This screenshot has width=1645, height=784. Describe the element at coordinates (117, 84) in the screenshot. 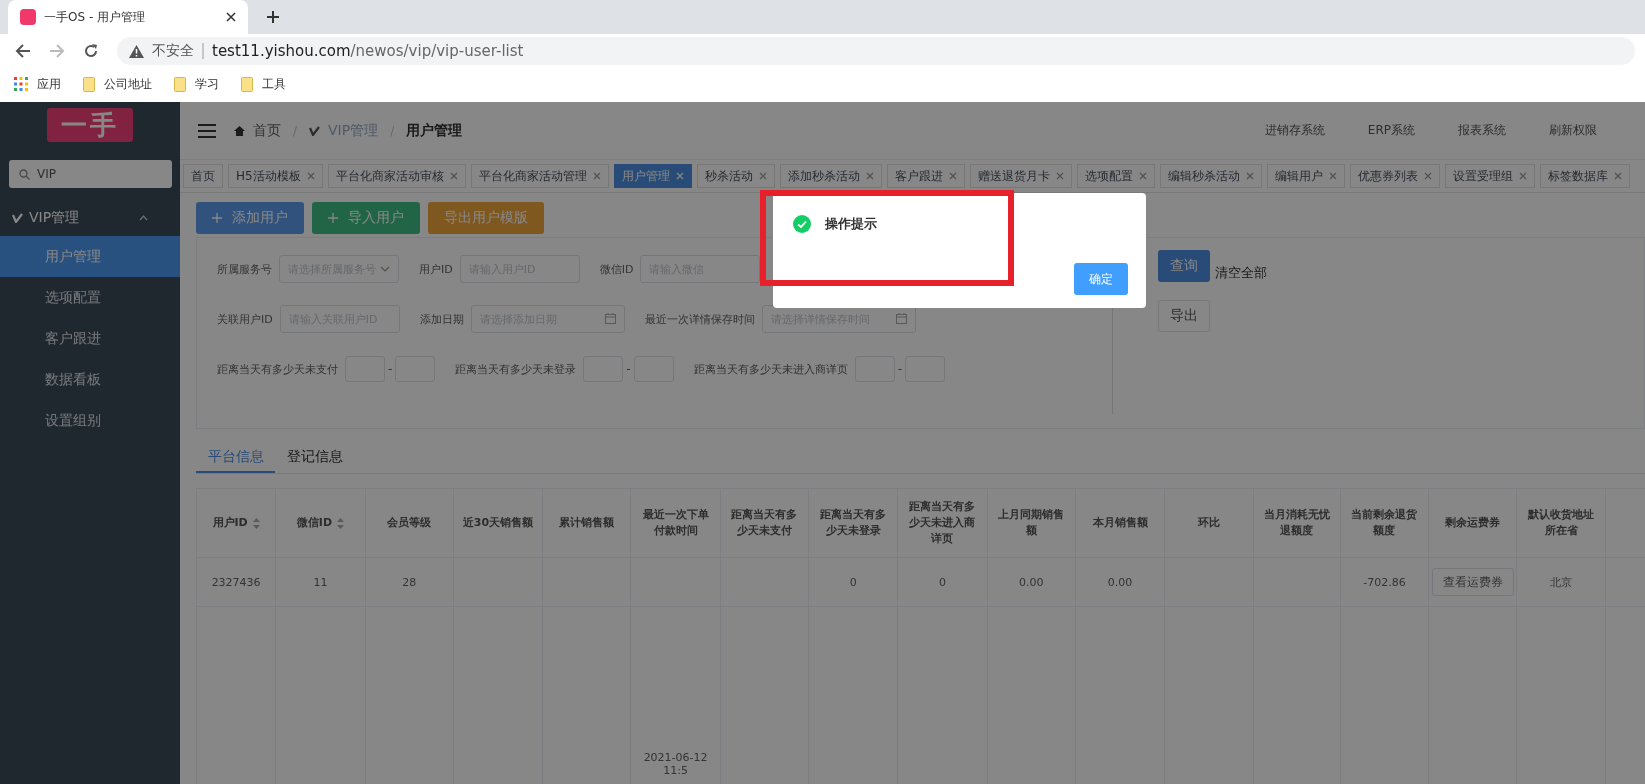

I see `bookmark: 公司地址` at that location.